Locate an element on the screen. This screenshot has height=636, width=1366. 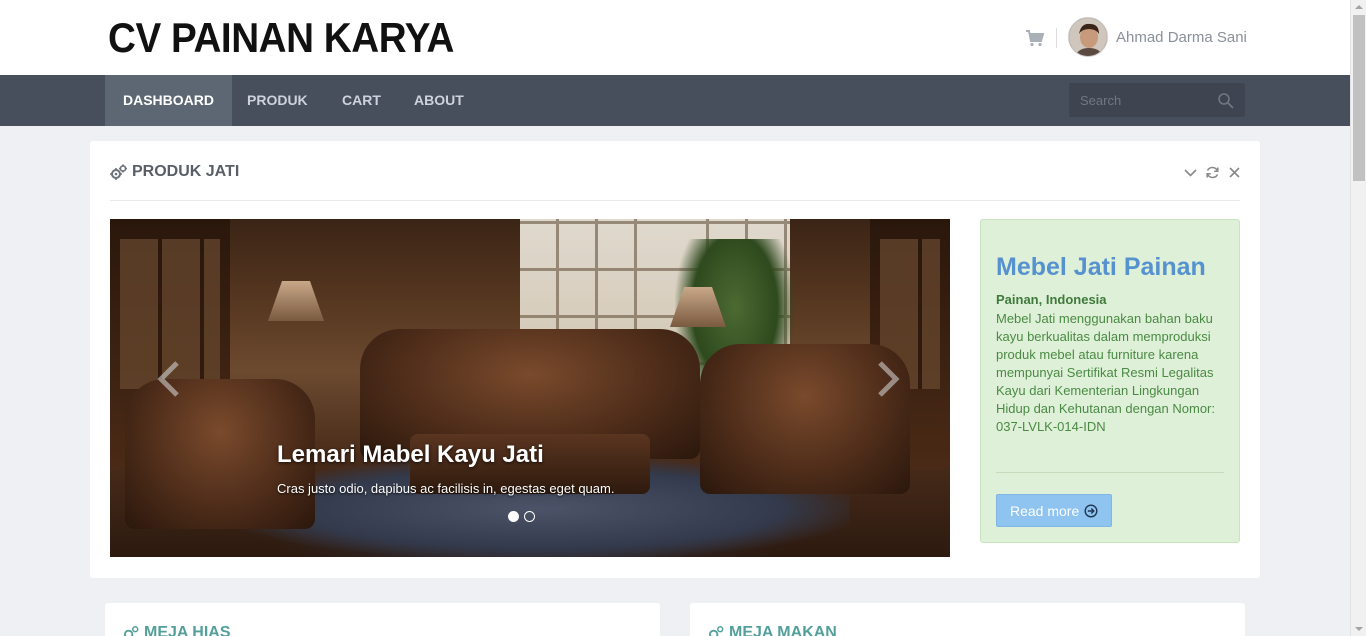
carousel-caption-title: Lemari Mabel Kayu Jati is located at coordinates (410, 454).